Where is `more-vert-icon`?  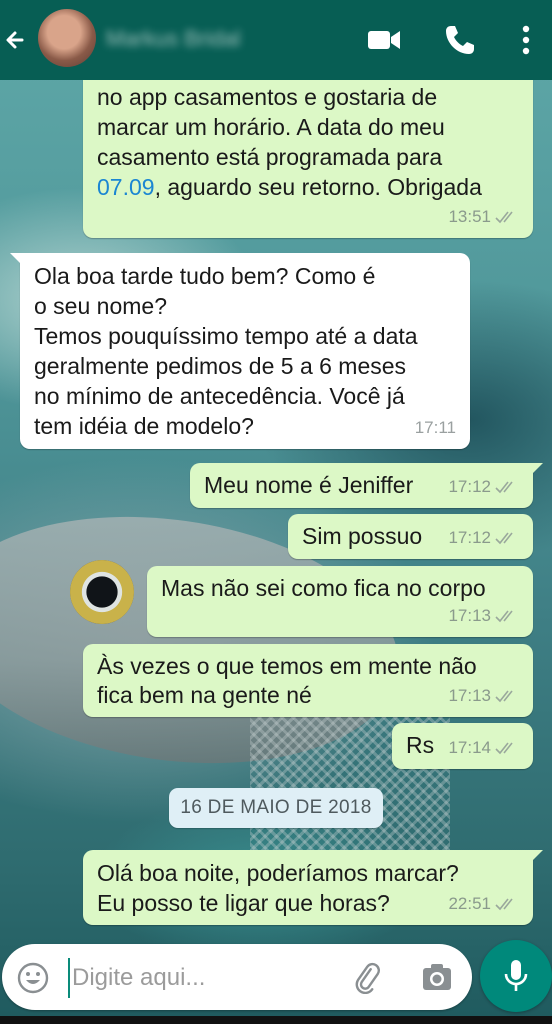
more-vert-icon is located at coordinates (526, 40).